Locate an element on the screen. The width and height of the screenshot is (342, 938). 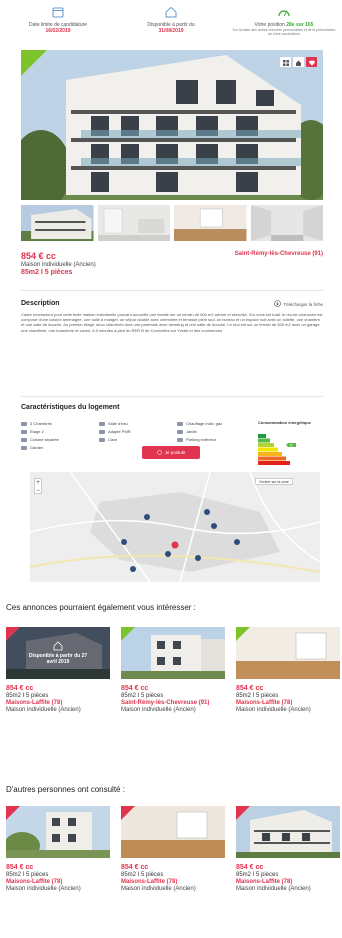
energy-scale: C is located at coordinates (277, 449).